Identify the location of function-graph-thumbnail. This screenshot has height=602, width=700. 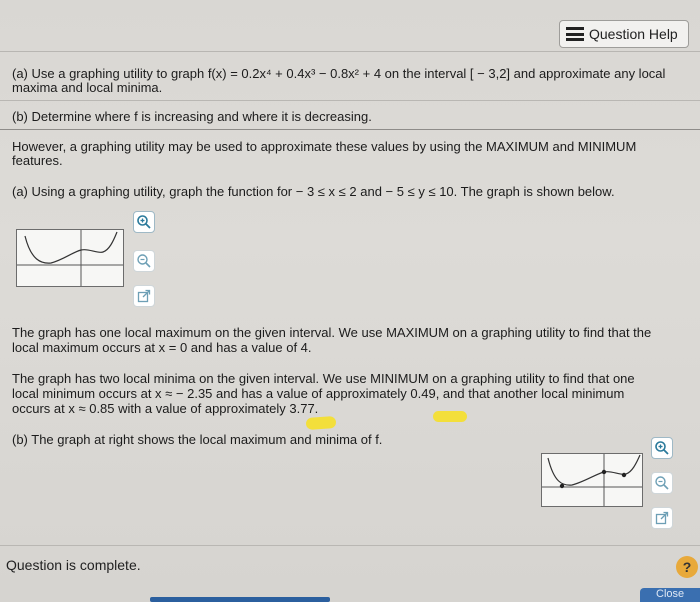
(70, 258).